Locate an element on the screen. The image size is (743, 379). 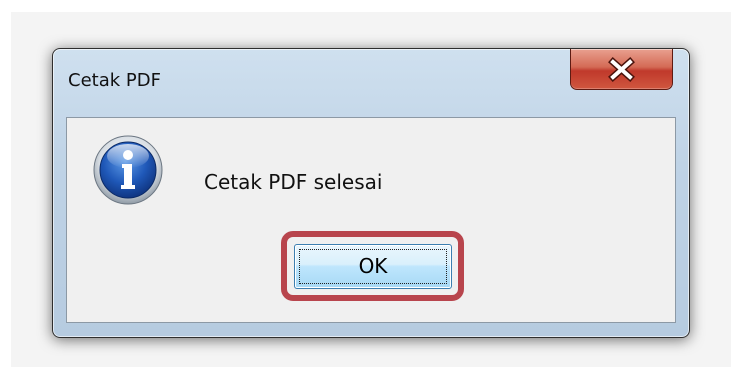
close-icon is located at coordinates (621, 69).